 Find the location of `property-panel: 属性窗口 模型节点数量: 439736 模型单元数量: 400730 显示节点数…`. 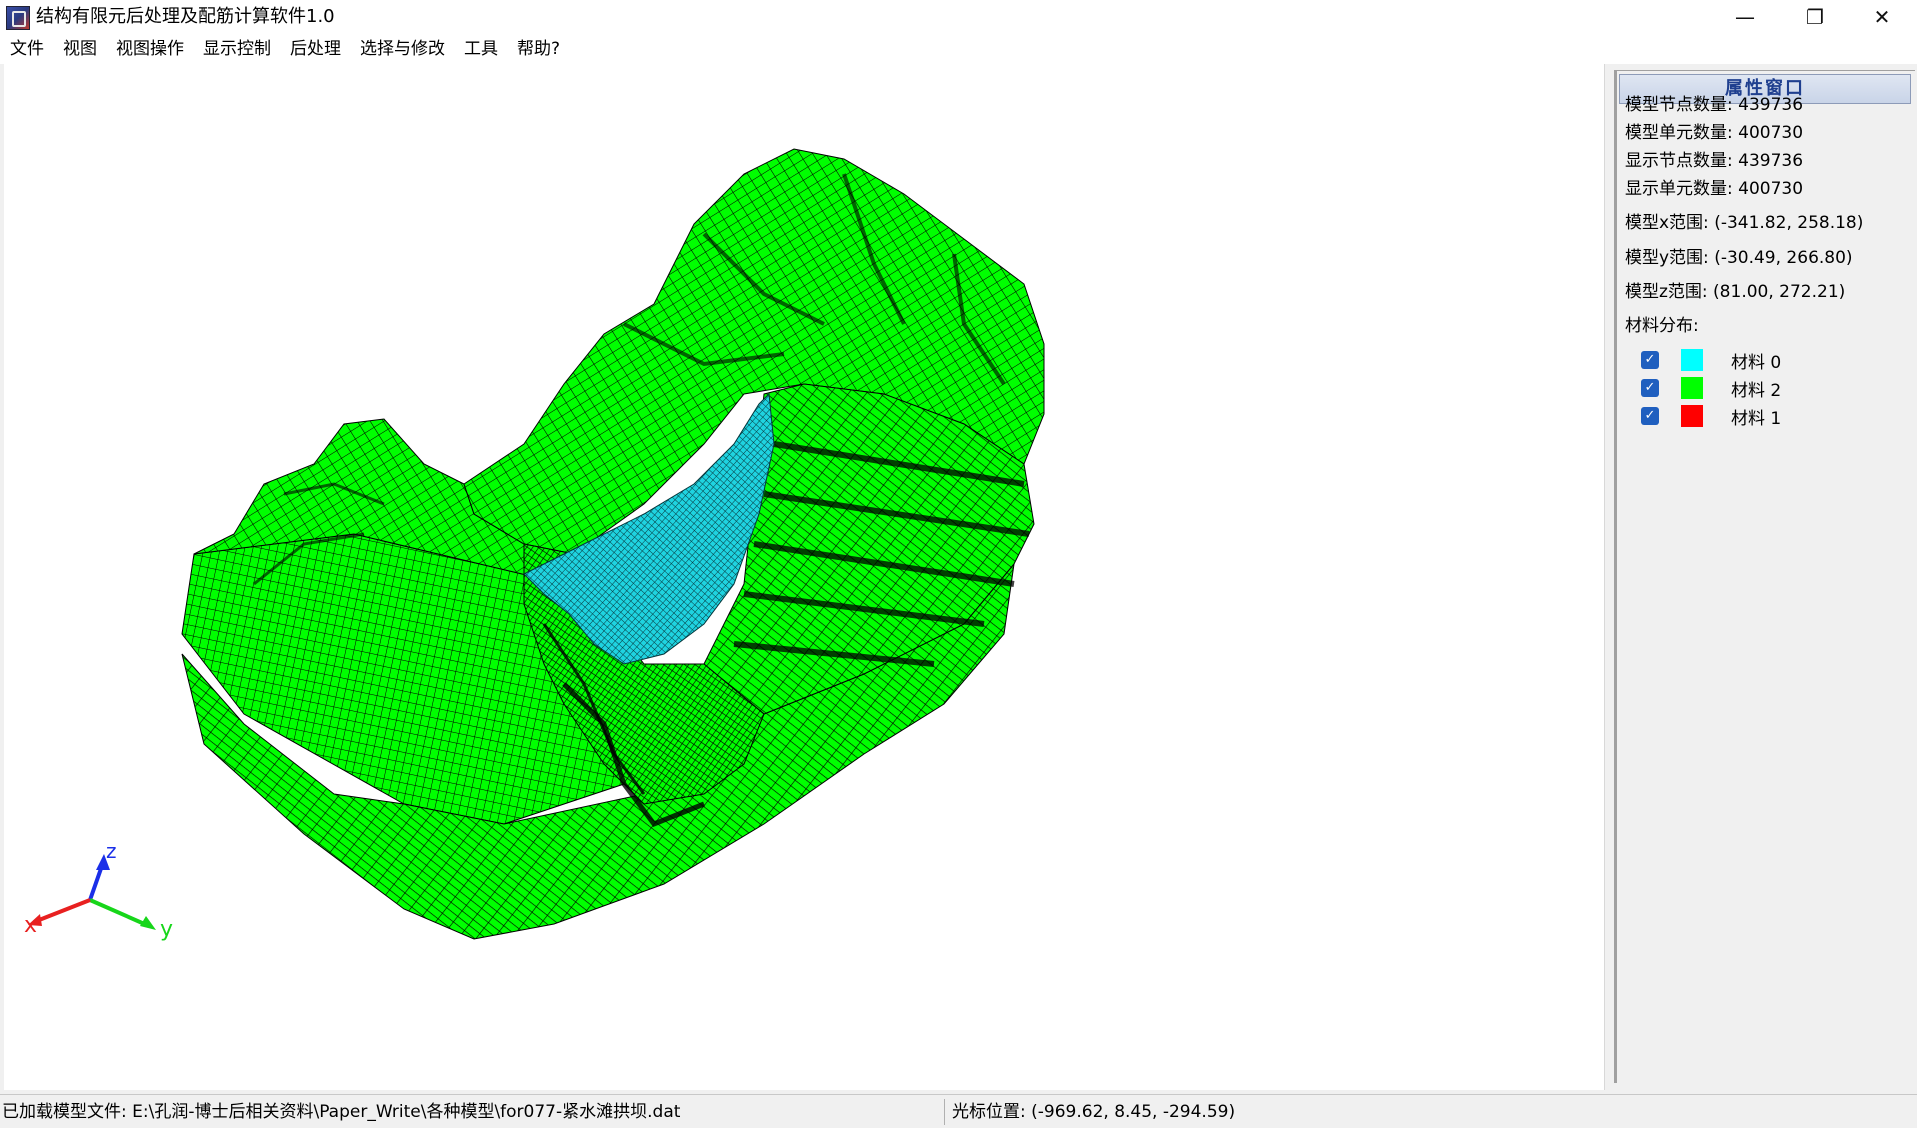

property-panel: 属性窗口 模型节点数量: 439736 模型单元数量: 400730 显示节点数… is located at coordinates (1764, 576).